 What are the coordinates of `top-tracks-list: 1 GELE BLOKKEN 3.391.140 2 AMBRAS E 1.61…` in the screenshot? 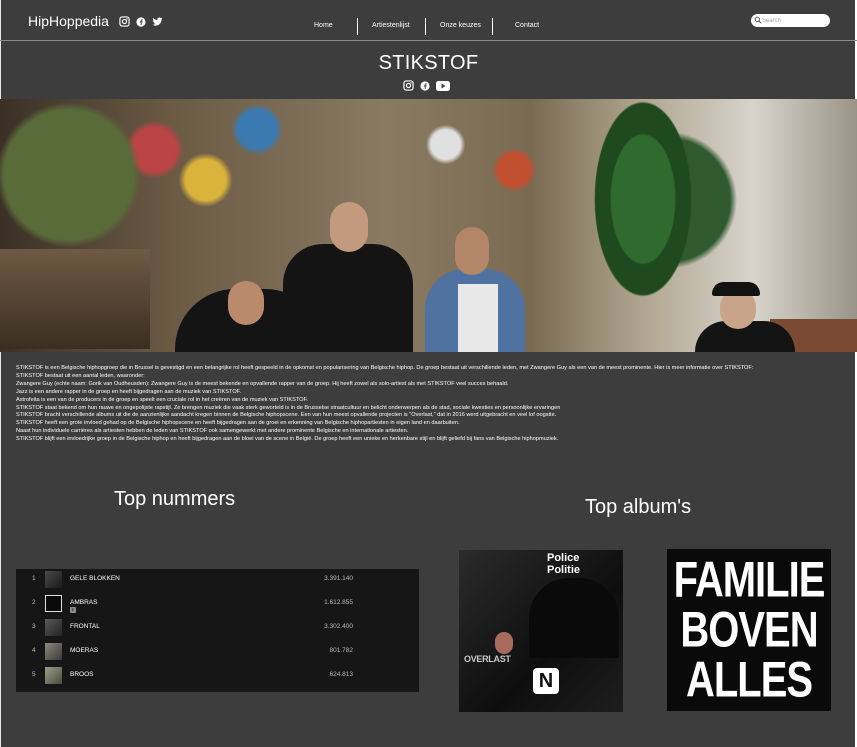 It's located at (217, 630).